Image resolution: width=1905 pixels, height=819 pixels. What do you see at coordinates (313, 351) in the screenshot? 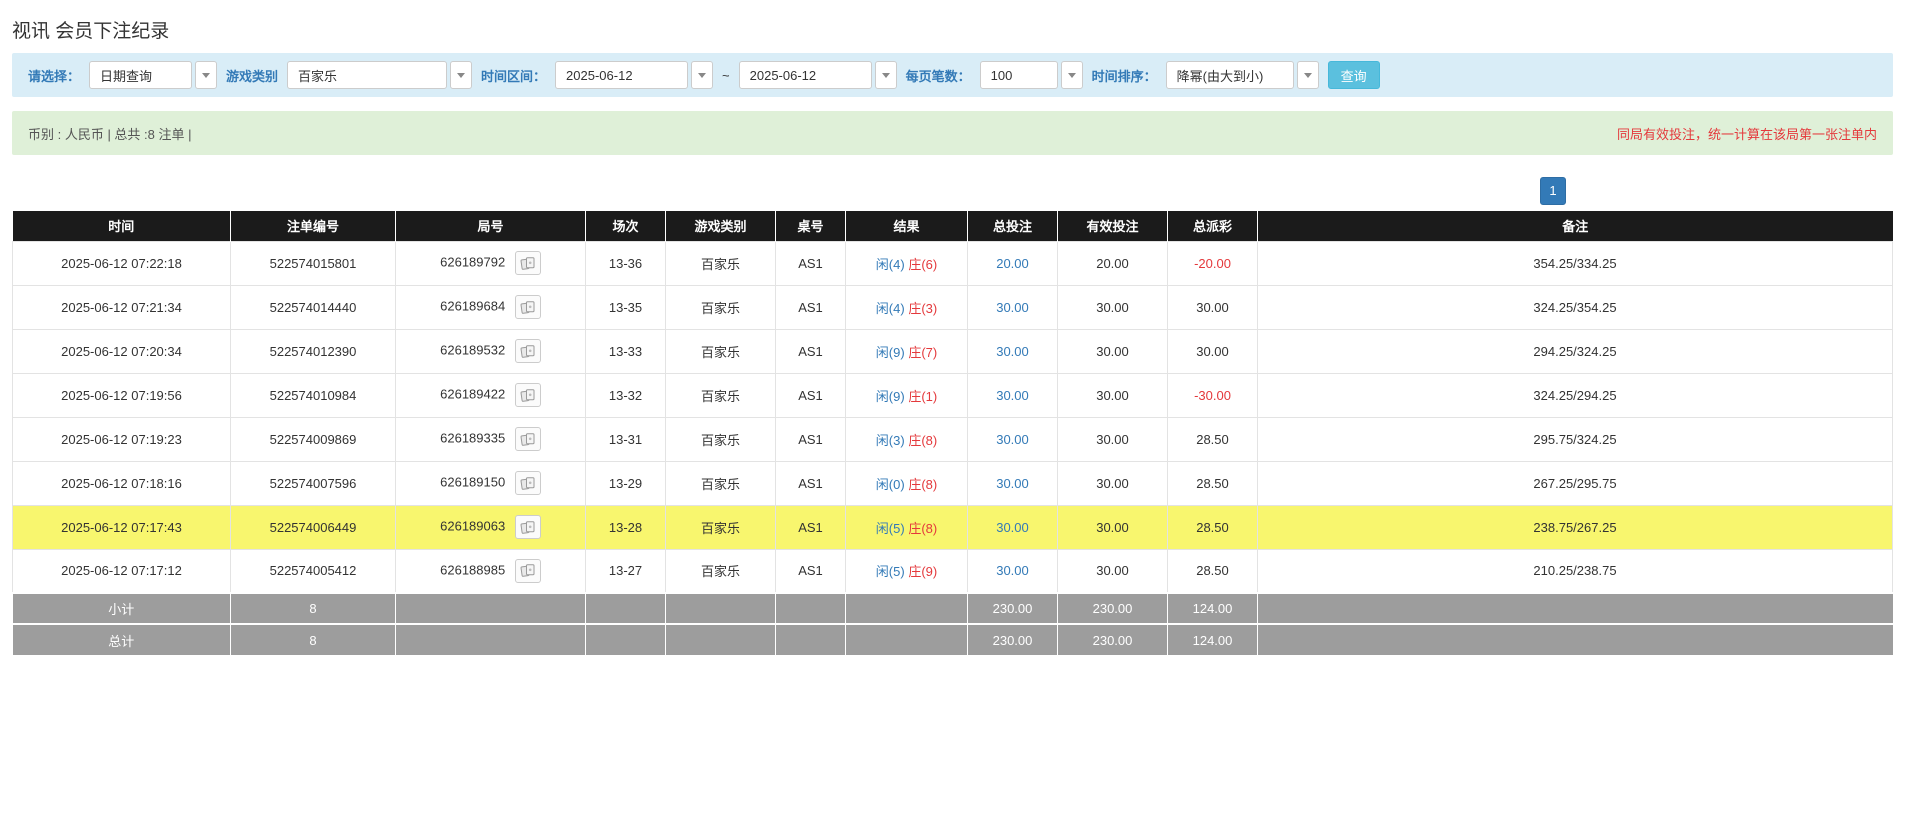
I see `cell-bet-id: 522574012390` at bounding box center [313, 351].